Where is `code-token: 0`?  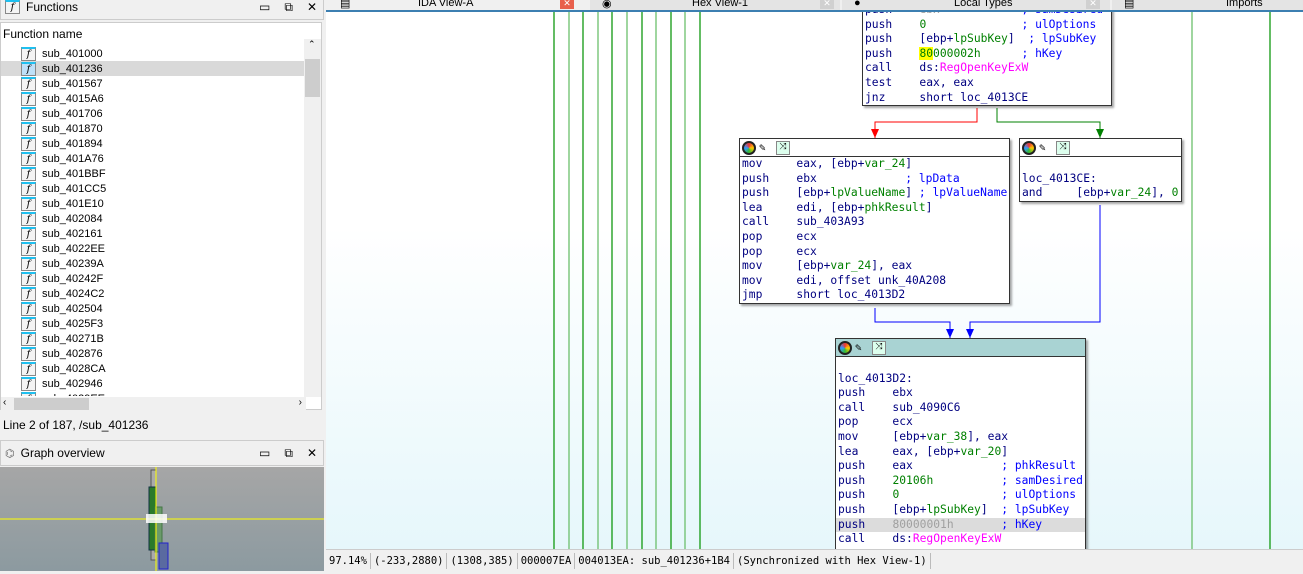
code-token: 0 is located at coordinates (1175, 193).